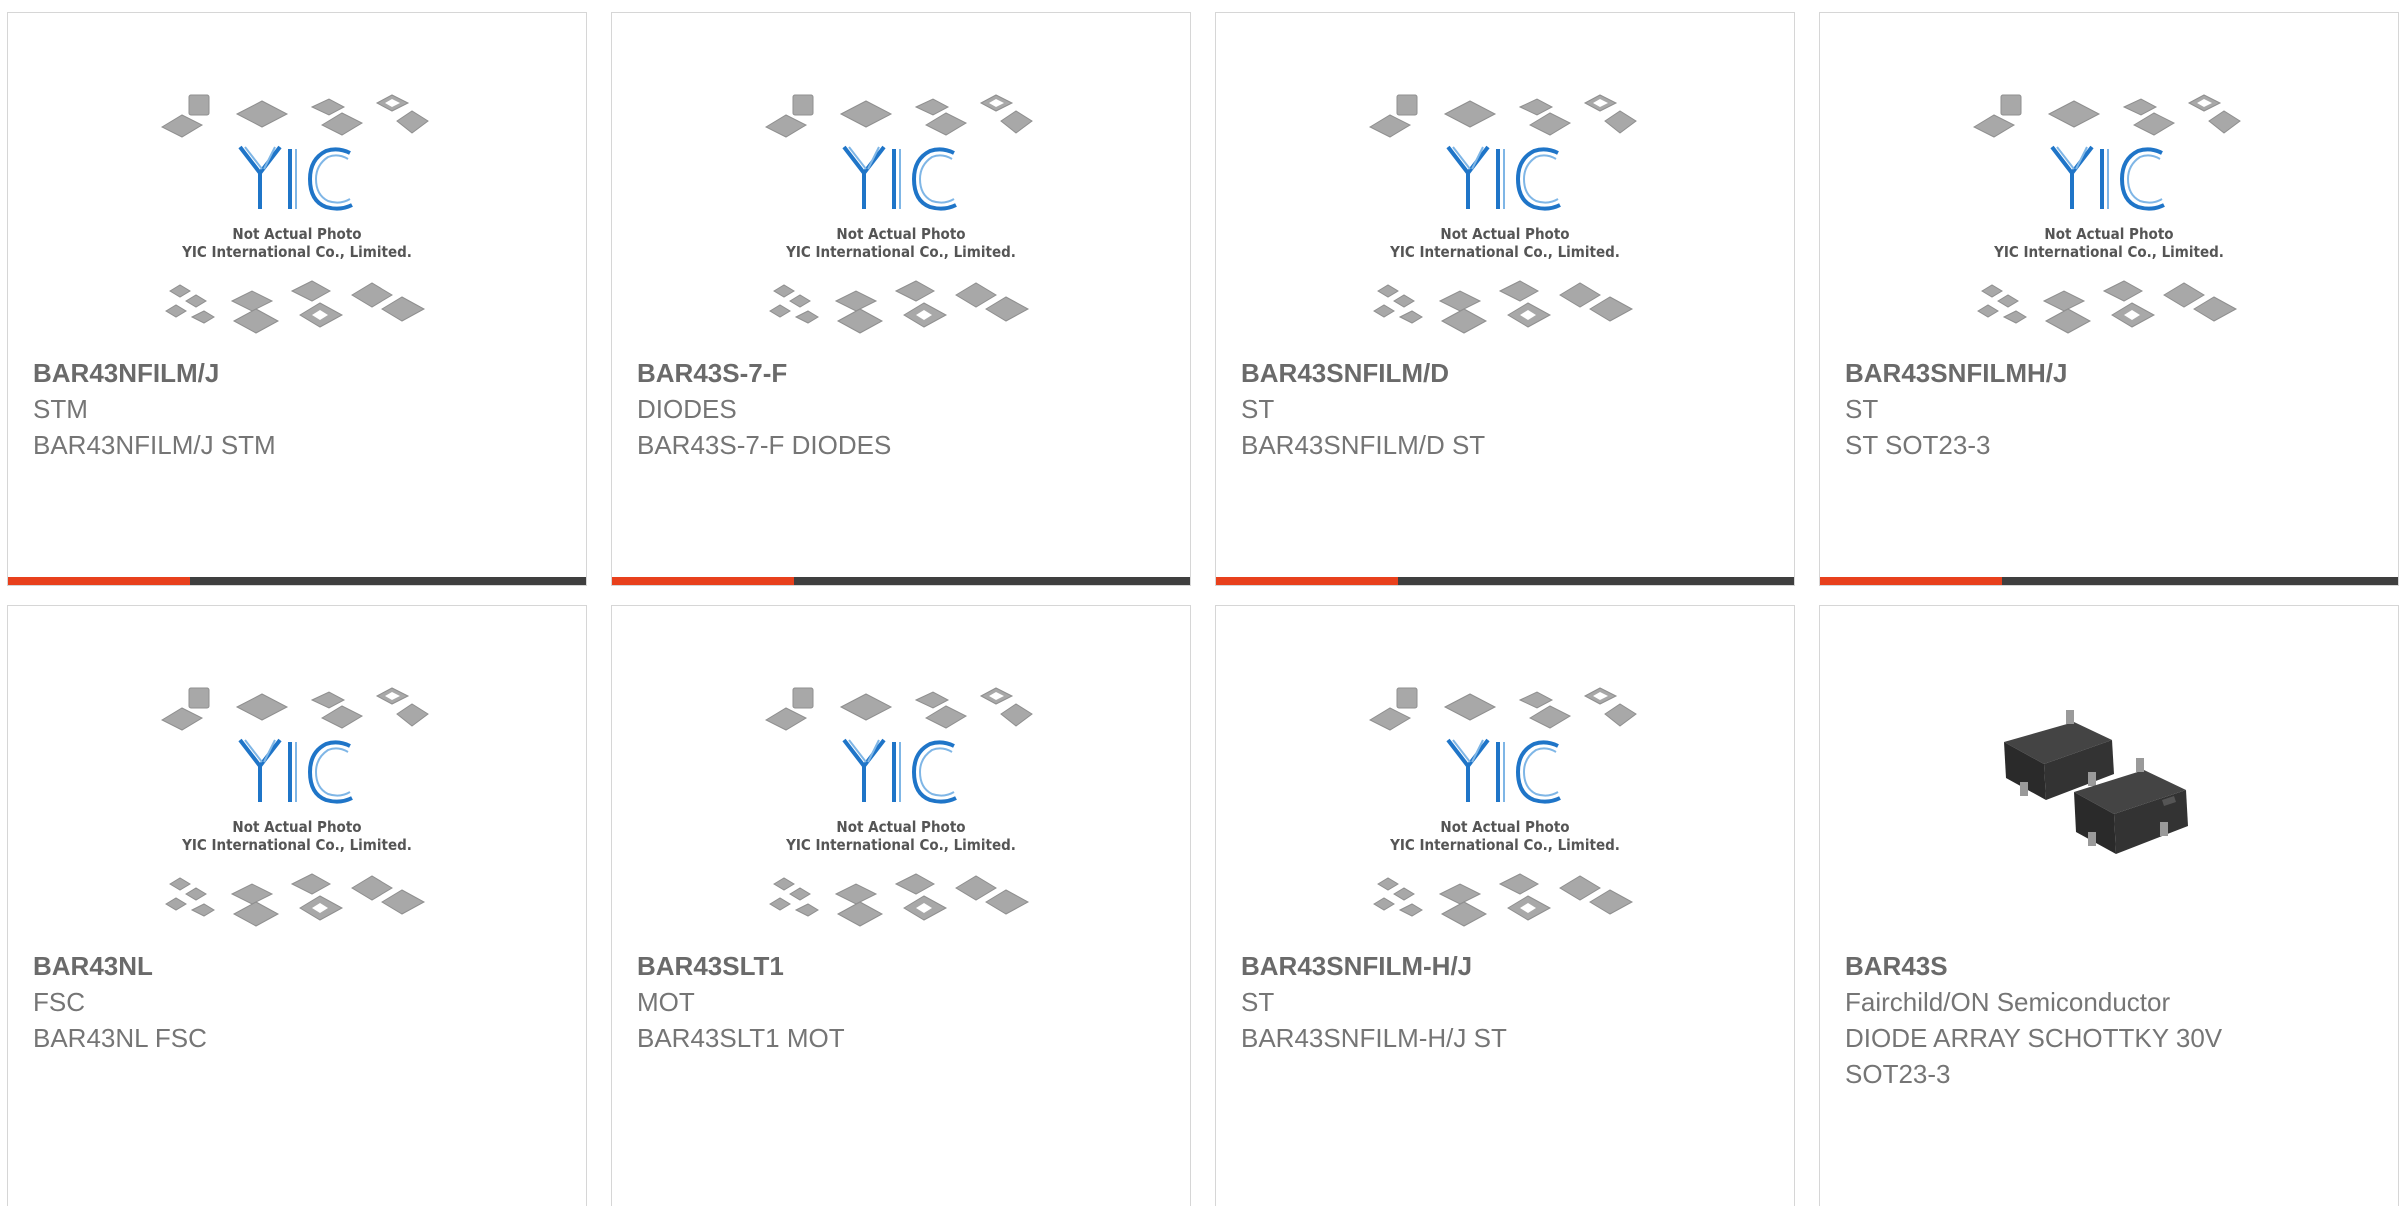  I want to click on product-part-number: BAR43S, so click(2111, 966).